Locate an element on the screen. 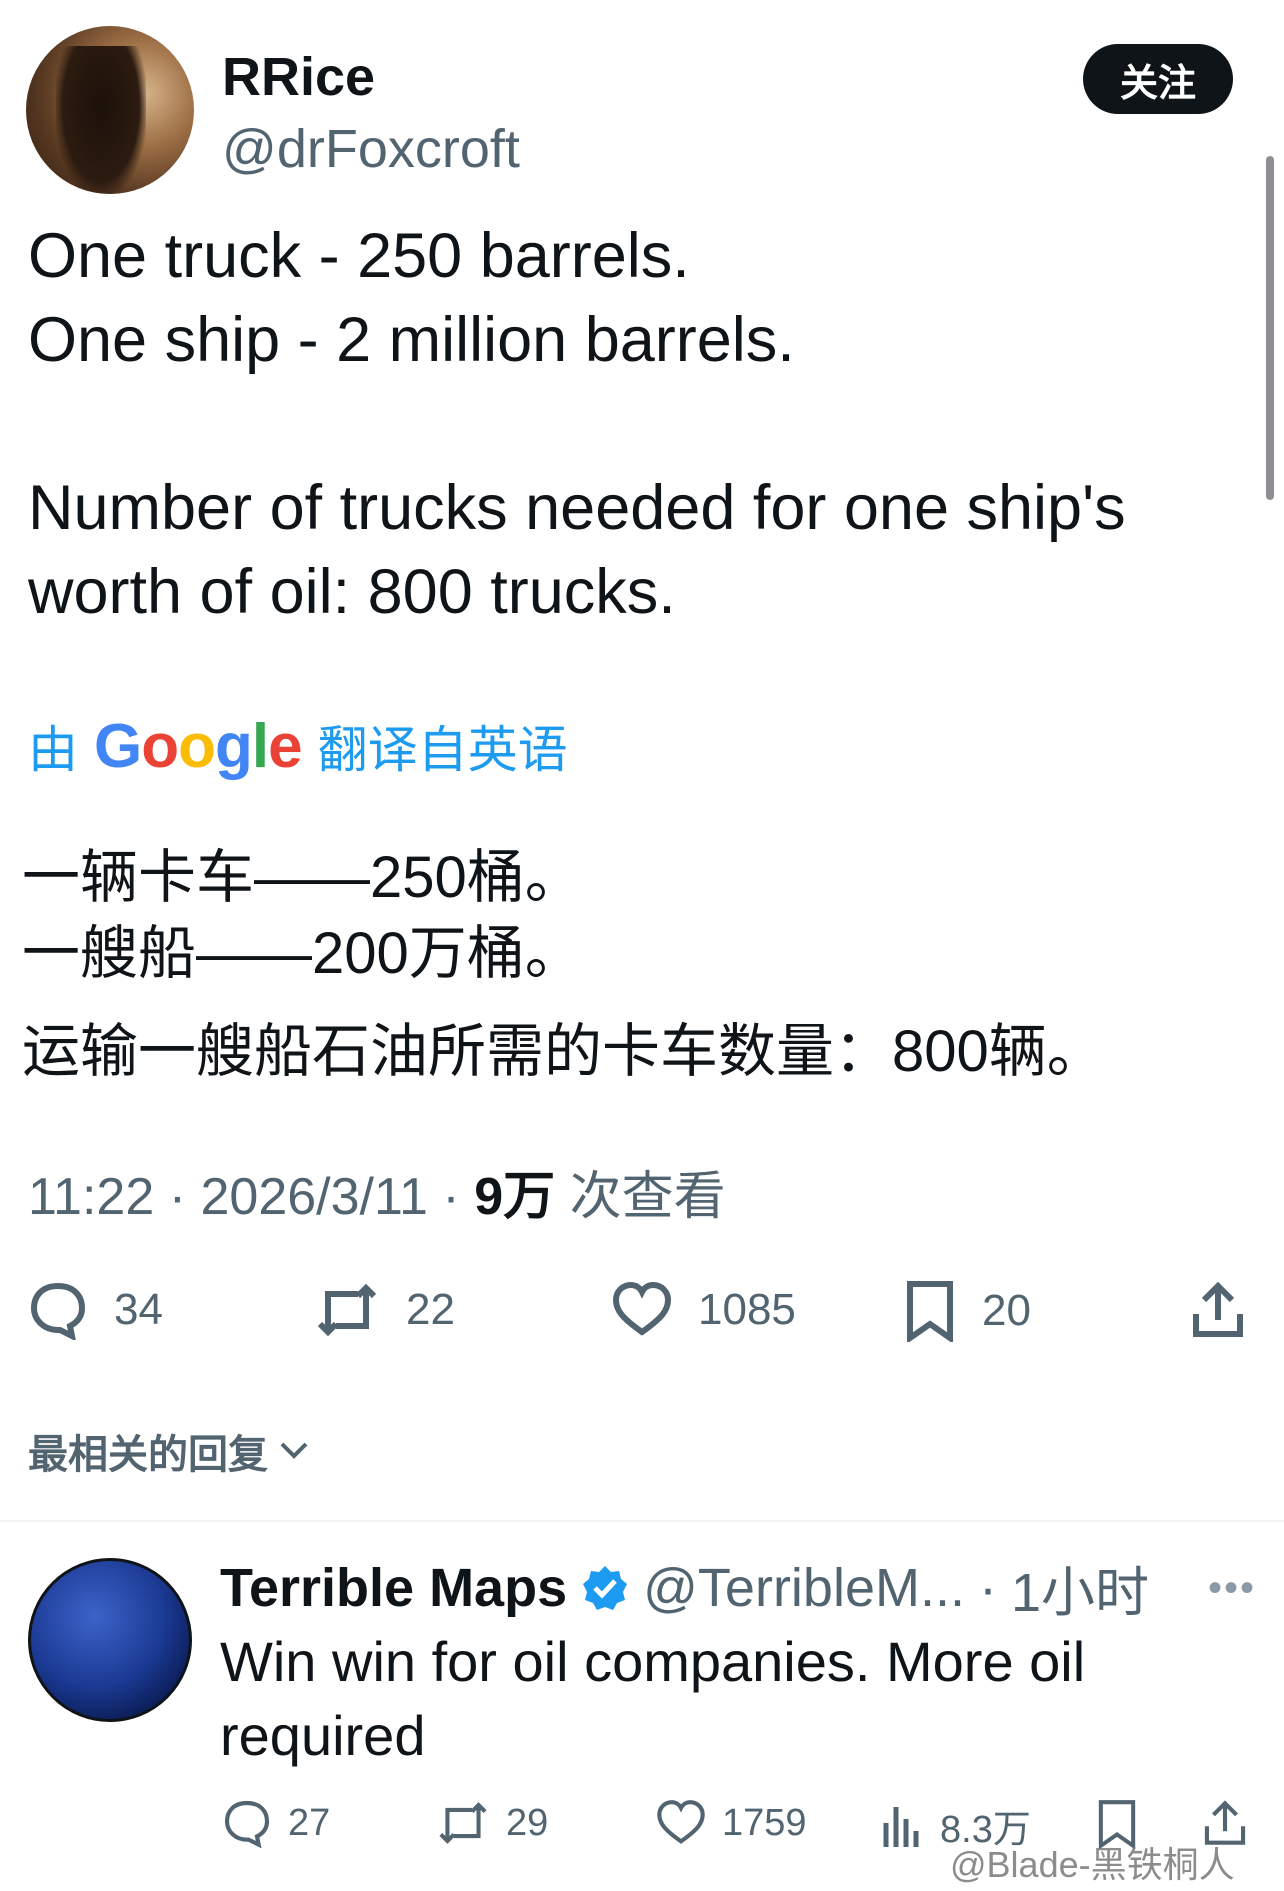 Image resolution: width=1284 pixels, height=1891 pixels. more-options-icon: ••• is located at coordinates (1232, 1588).